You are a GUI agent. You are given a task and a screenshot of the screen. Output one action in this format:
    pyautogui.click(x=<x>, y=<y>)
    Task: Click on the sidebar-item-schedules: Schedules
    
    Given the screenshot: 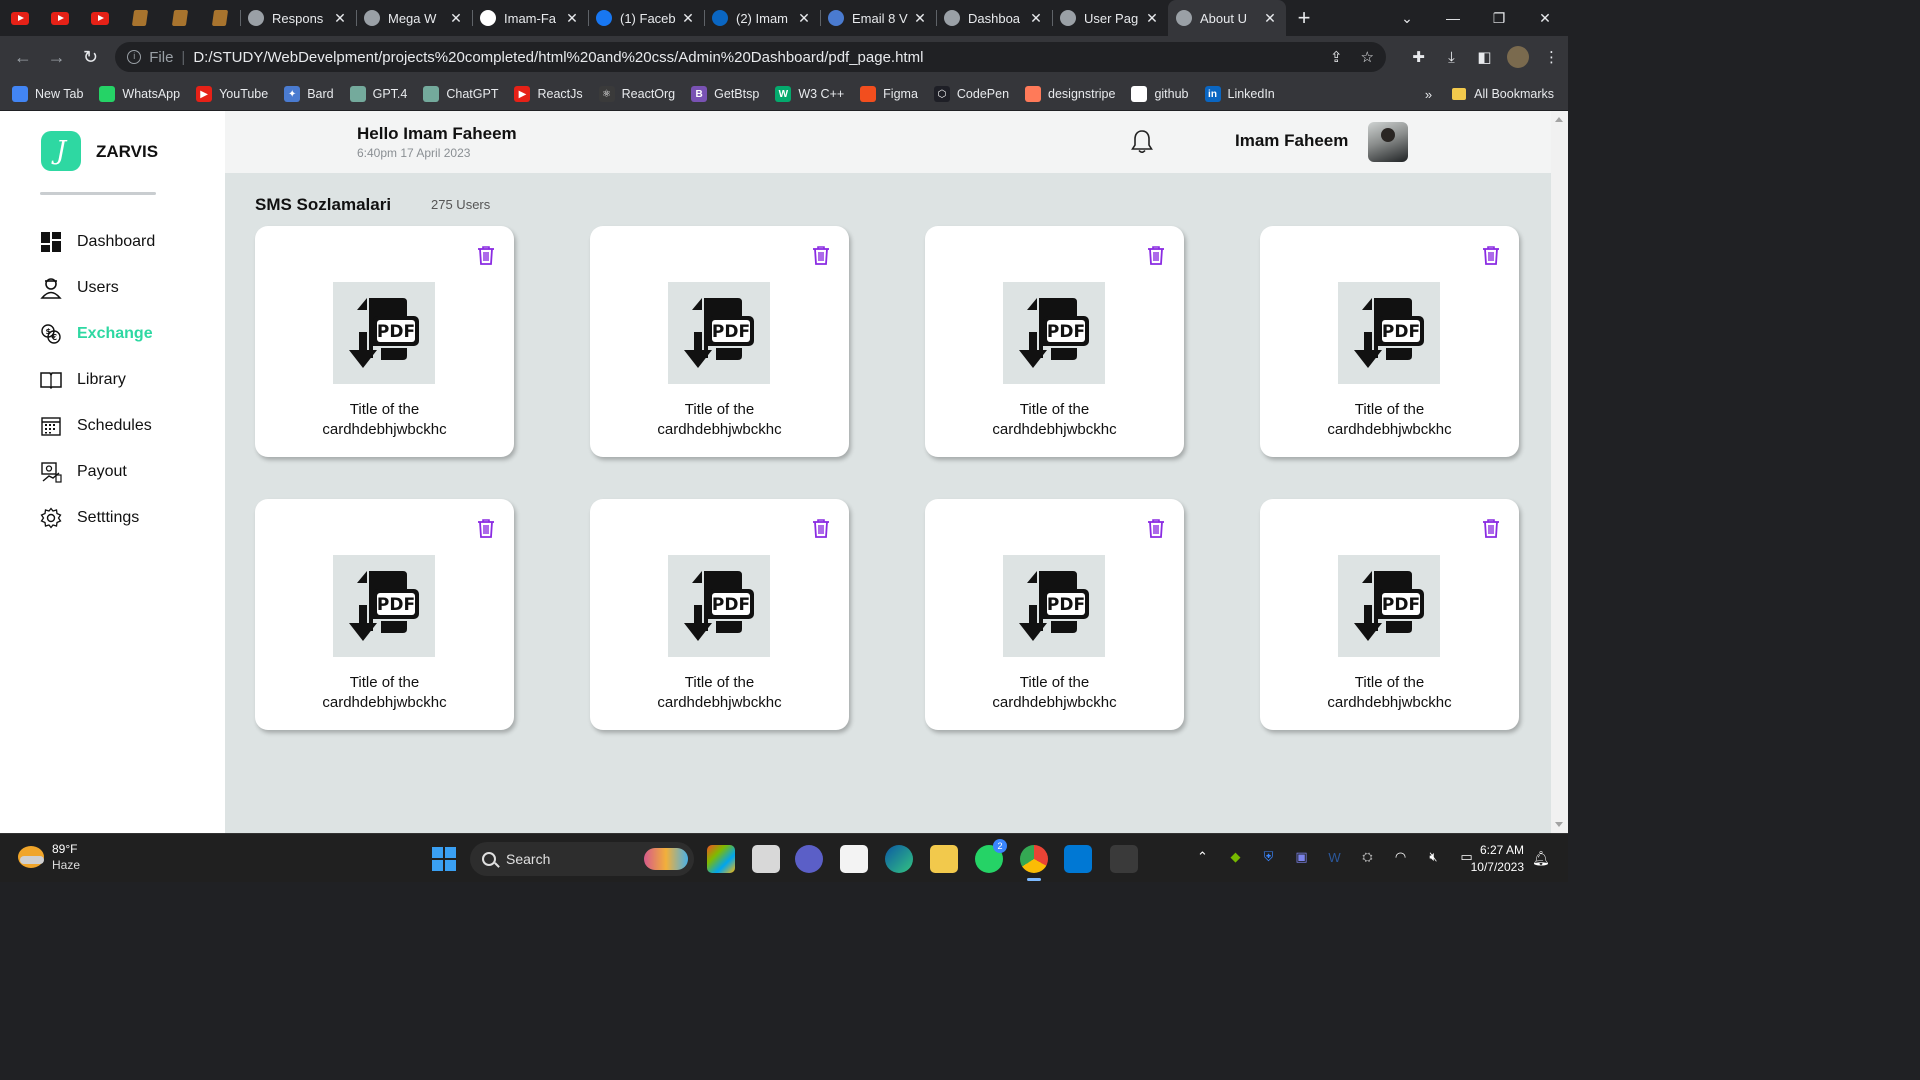 What is the action you would take?
    pyautogui.click(x=97, y=426)
    